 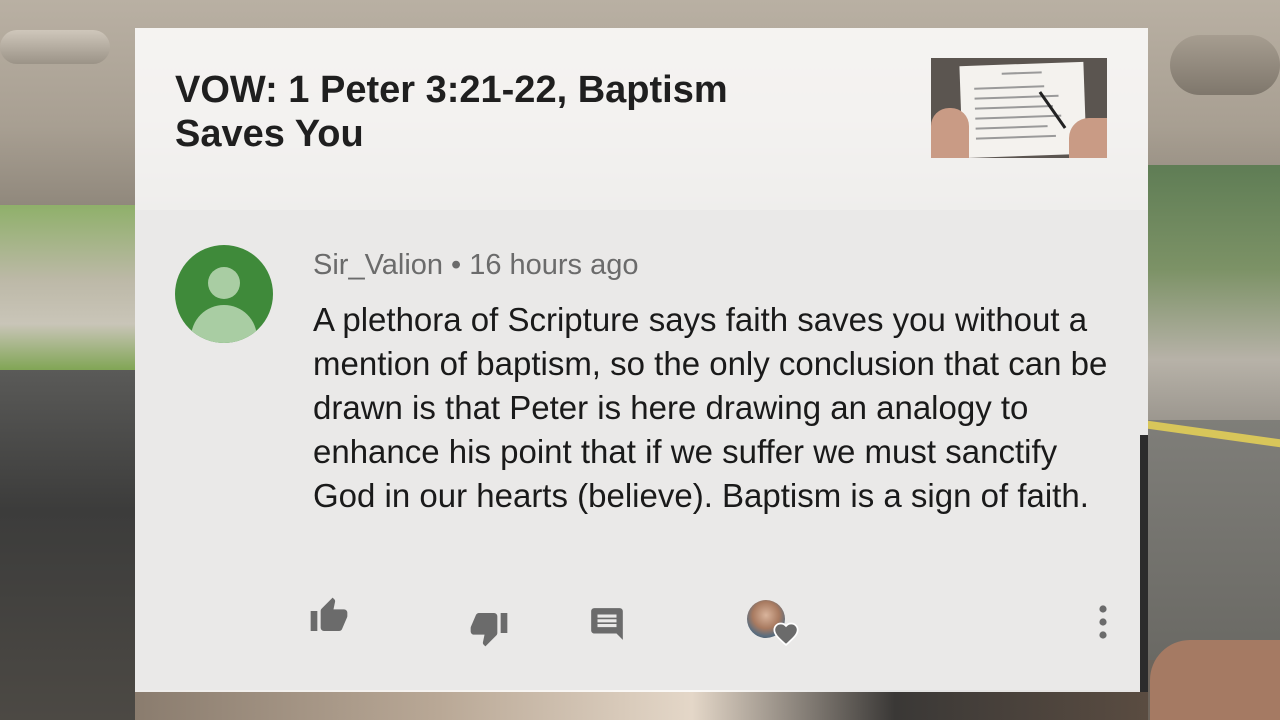 I want to click on reply-button, so click(x=607, y=624).